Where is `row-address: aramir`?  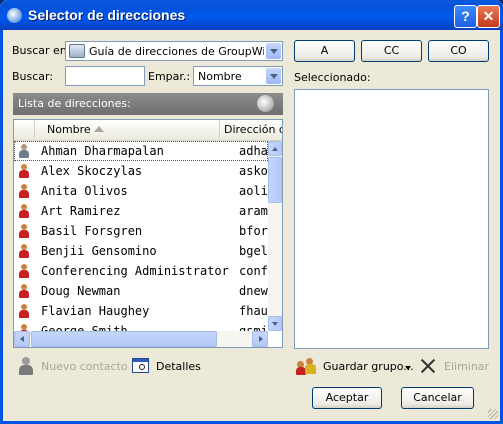
row-address: aramir is located at coordinates (253, 211).